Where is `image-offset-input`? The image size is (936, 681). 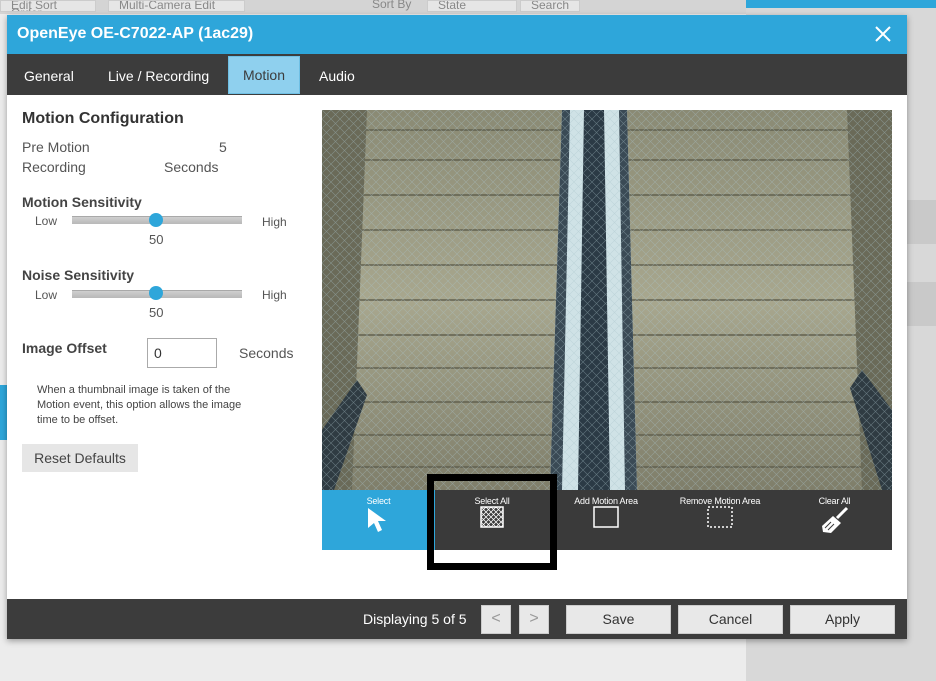
image-offset-input is located at coordinates (182, 353).